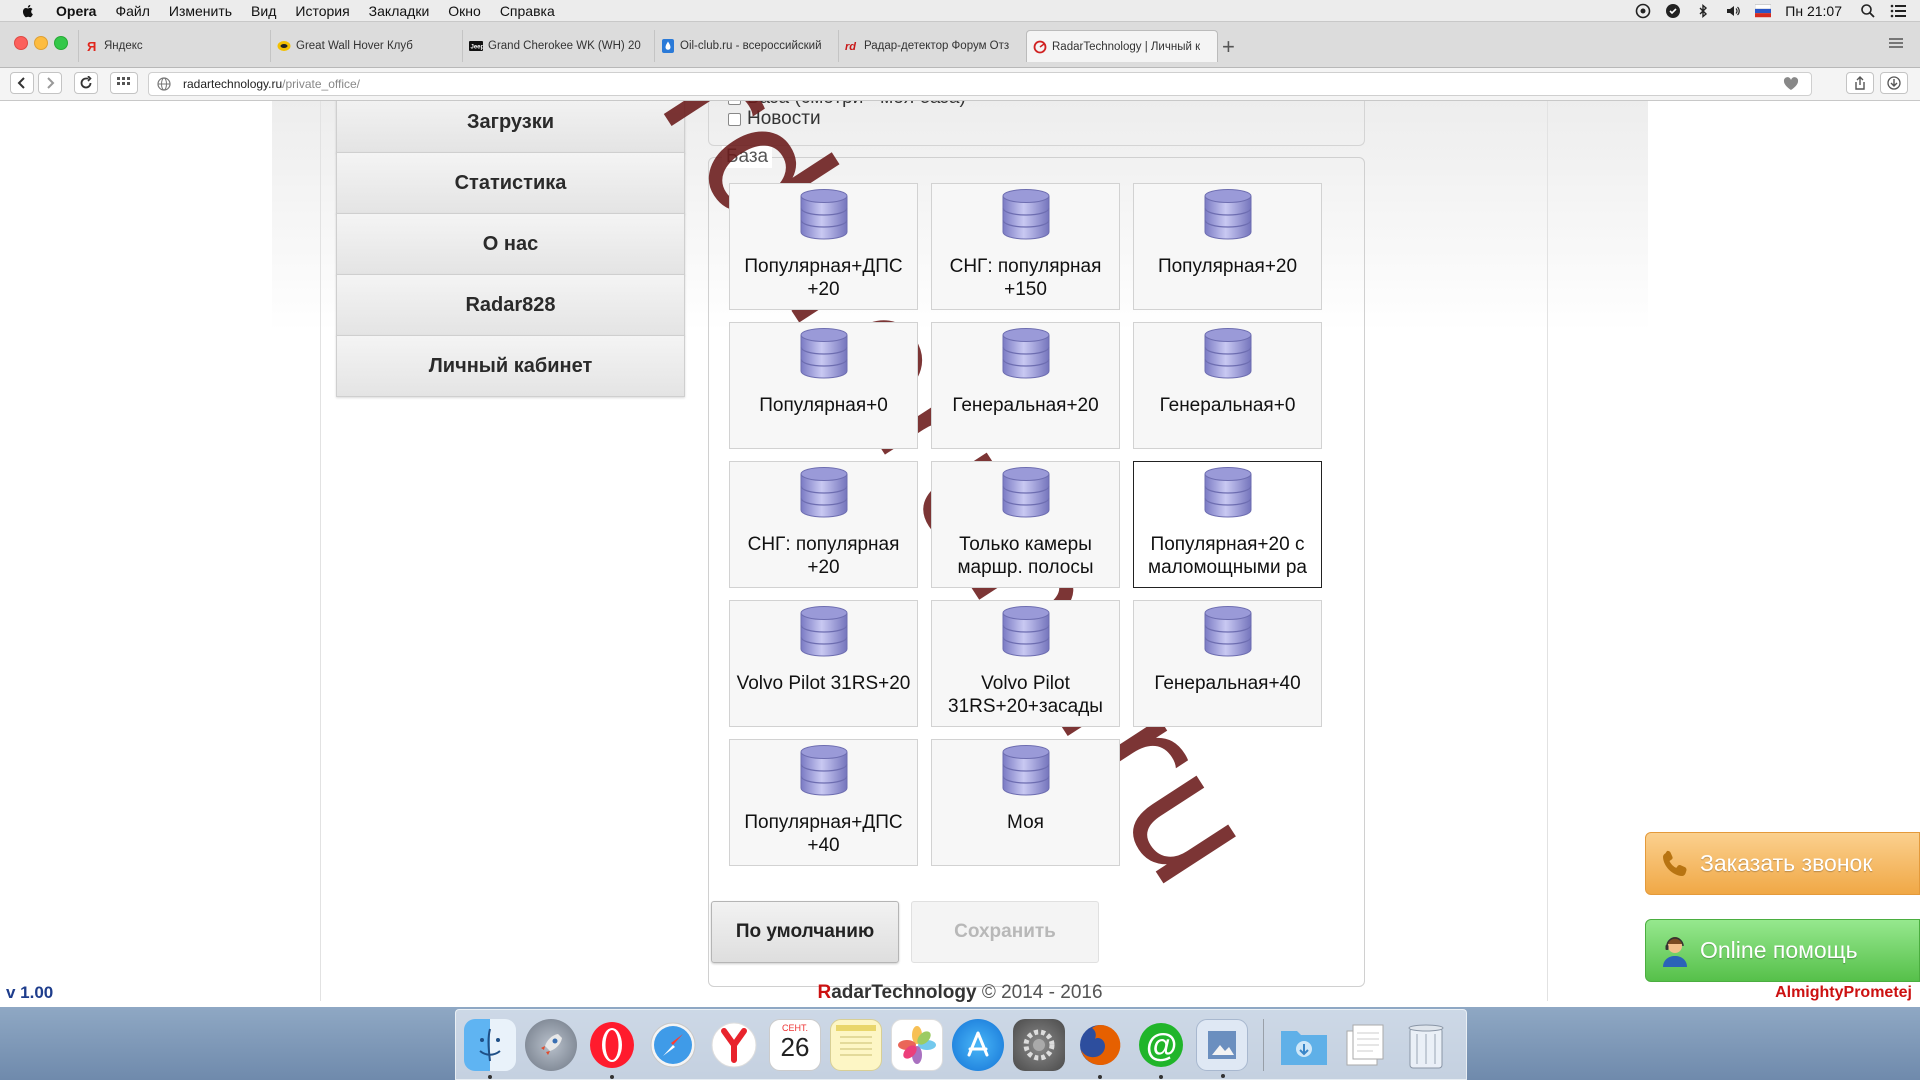 The image size is (1920, 1080). Describe the element at coordinates (1161, 1049) in the screenshot. I see `mail-ru-agent-icon: @` at that location.